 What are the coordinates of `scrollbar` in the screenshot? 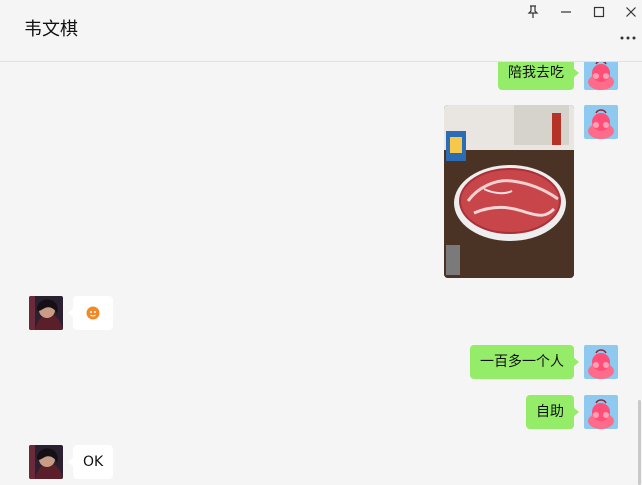 It's located at (639, 442).